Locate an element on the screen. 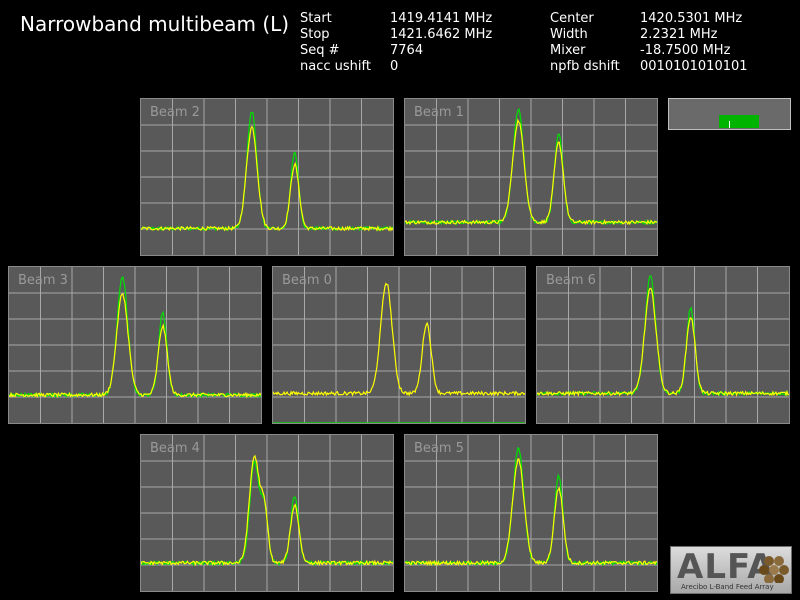  mixer-label: Mixer is located at coordinates (568, 50).